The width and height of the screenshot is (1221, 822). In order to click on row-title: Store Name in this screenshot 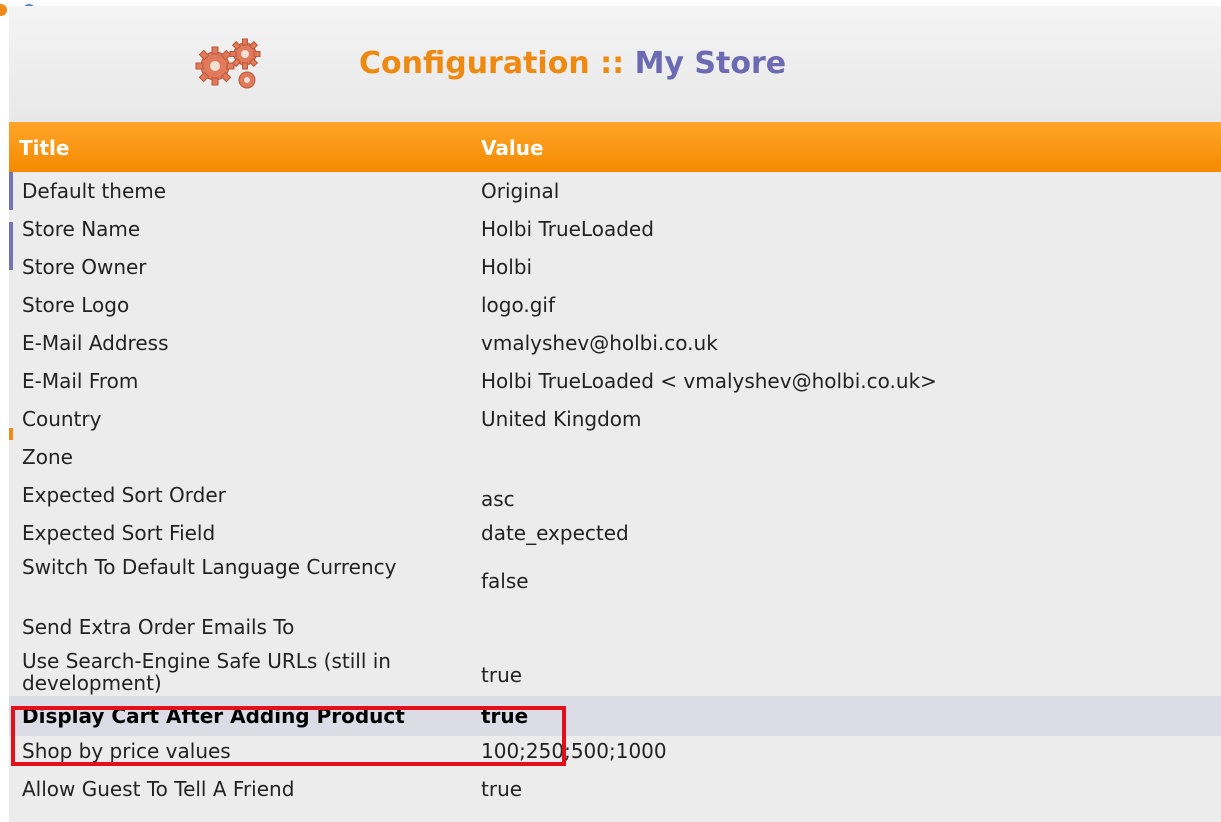, I will do `click(81, 229)`.